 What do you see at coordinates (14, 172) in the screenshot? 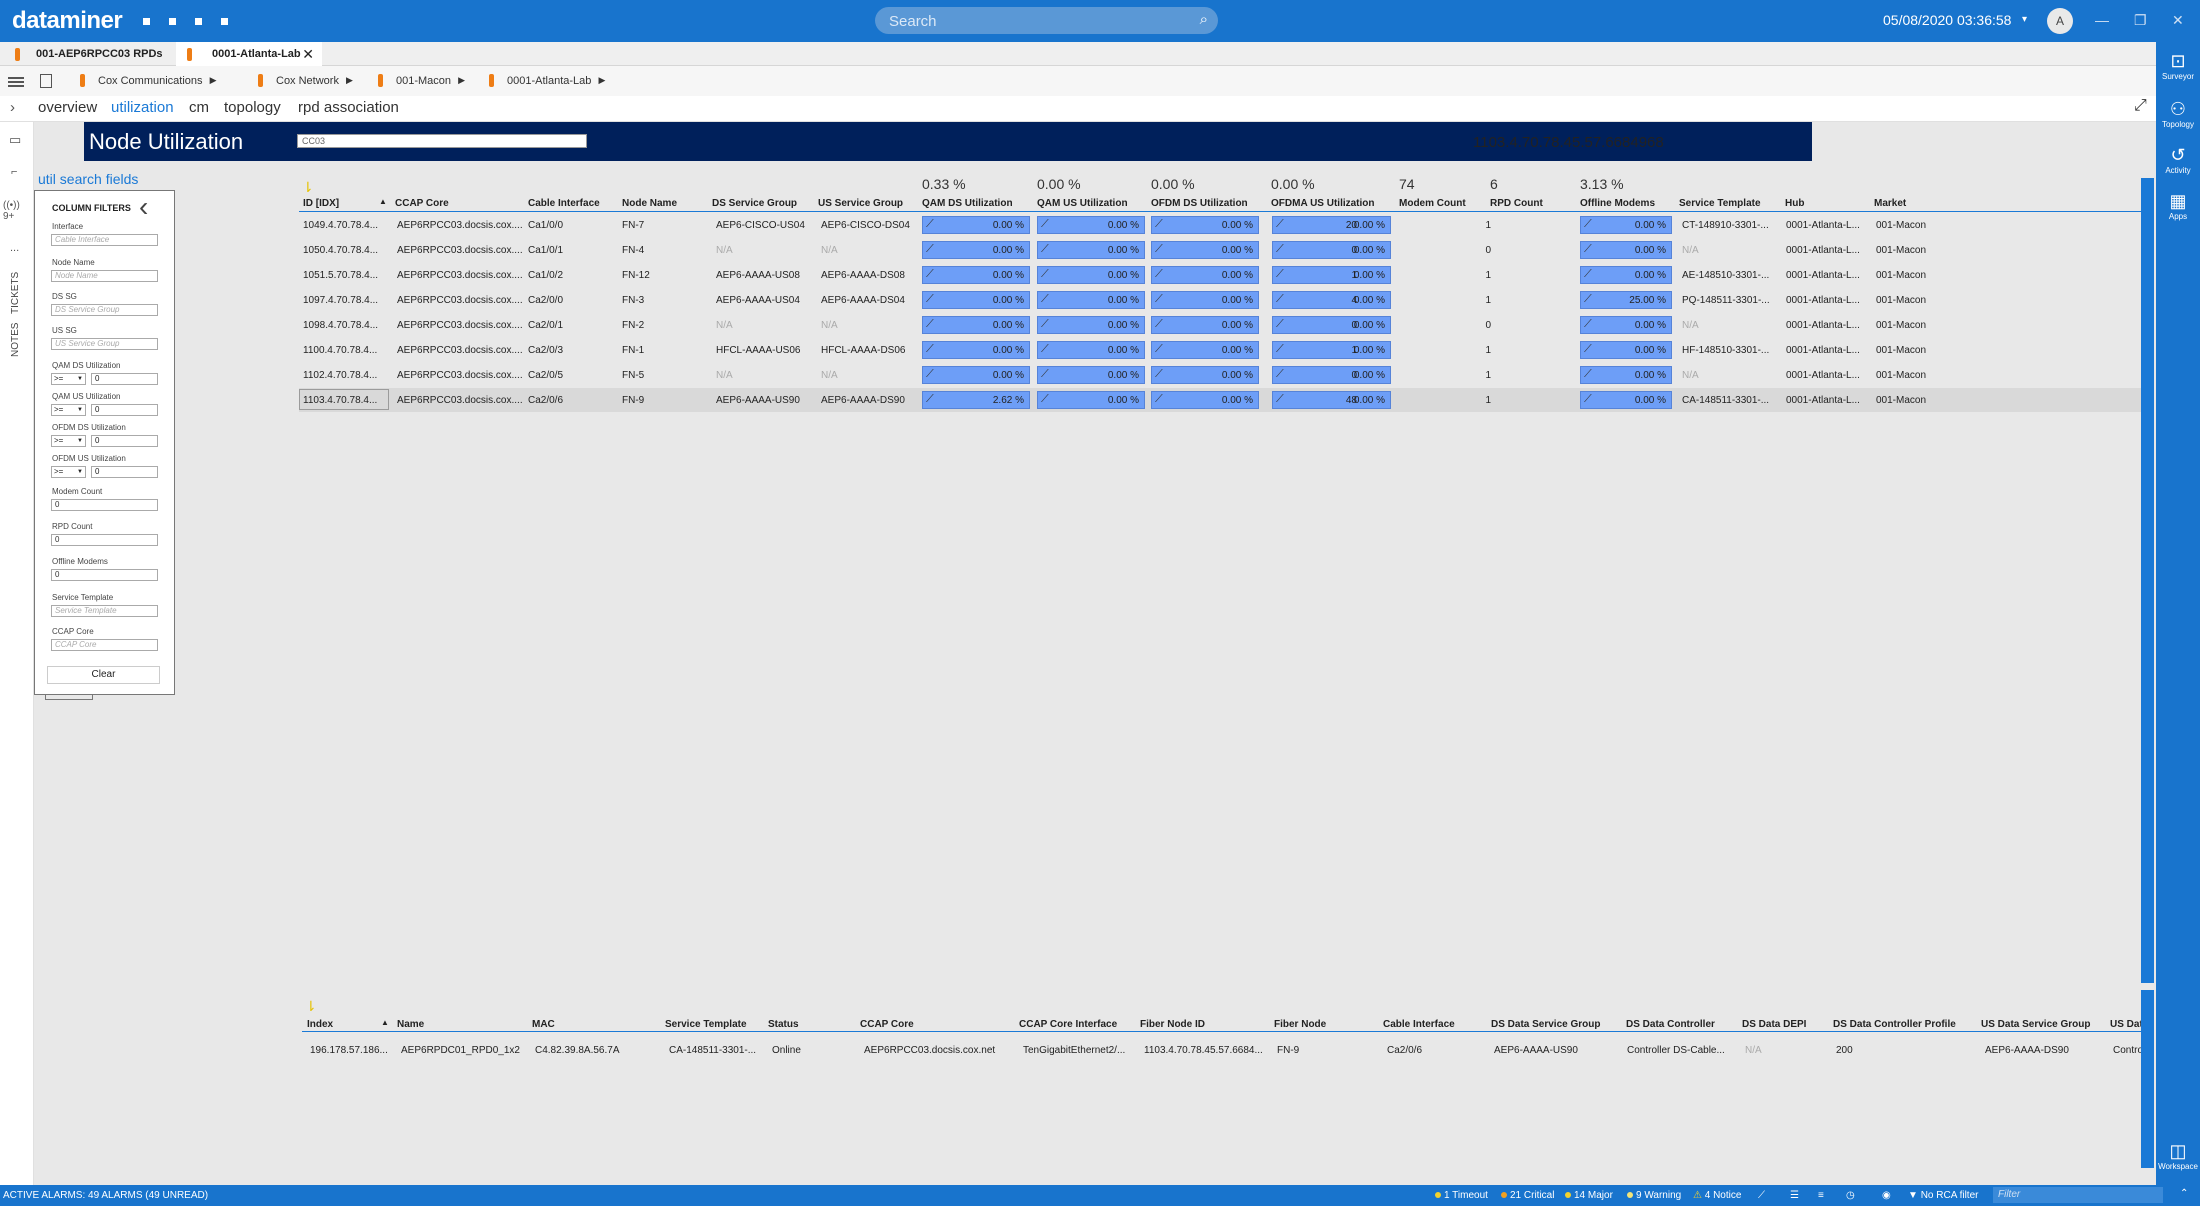
I see `tree-icon: ⌐` at bounding box center [14, 172].